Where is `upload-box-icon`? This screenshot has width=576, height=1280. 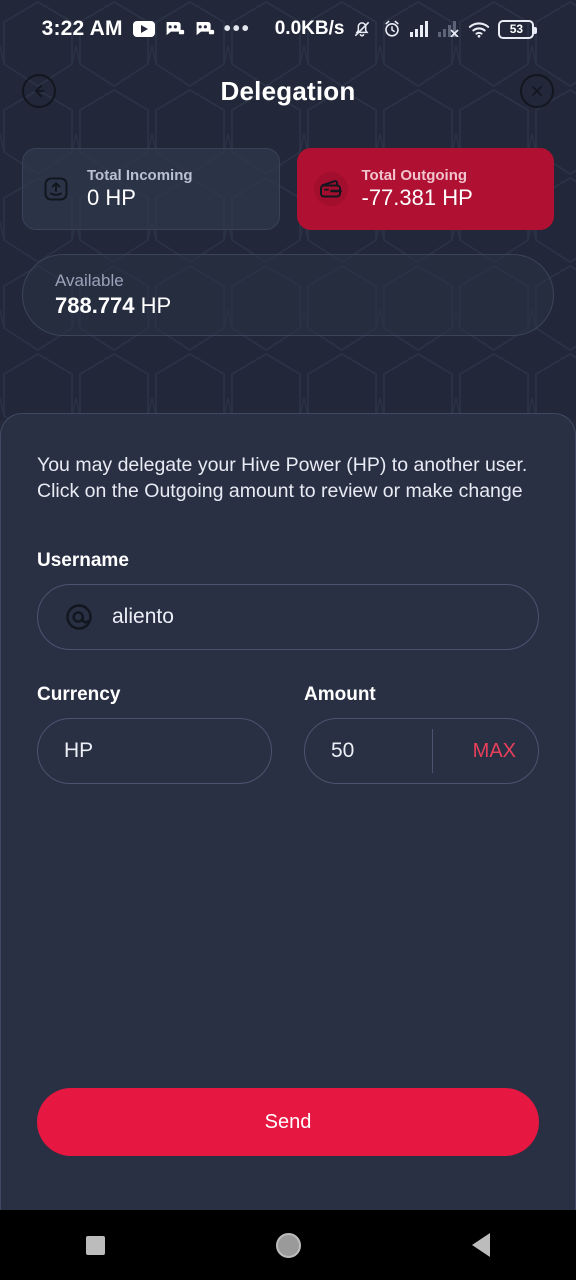 upload-box-icon is located at coordinates (56, 189).